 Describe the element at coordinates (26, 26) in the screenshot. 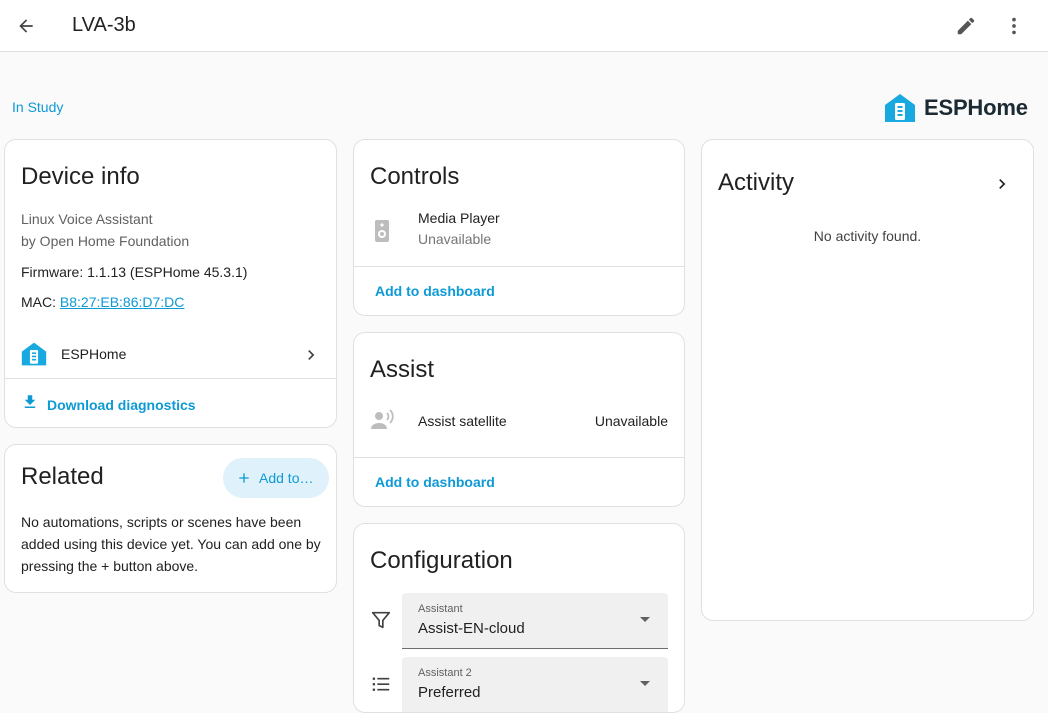

I see `arrow-left-icon` at that location.